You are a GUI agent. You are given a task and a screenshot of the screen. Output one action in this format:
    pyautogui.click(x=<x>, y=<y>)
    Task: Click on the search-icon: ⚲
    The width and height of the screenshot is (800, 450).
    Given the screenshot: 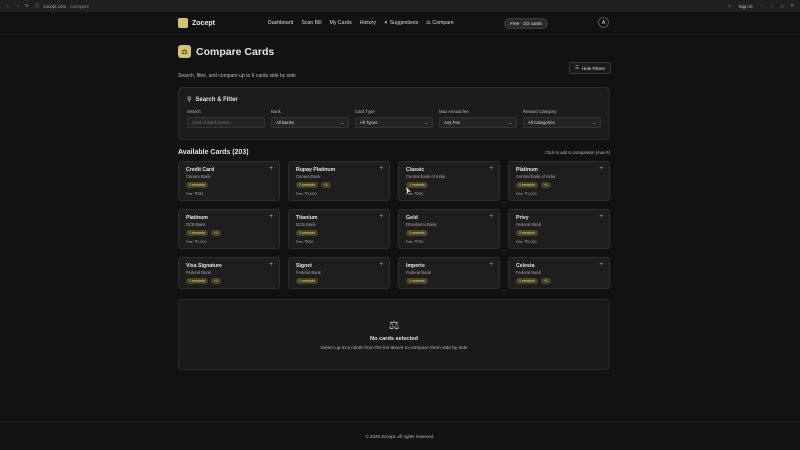 What is the action you would take?
    pyautogui.click(x=189, y=100)
    